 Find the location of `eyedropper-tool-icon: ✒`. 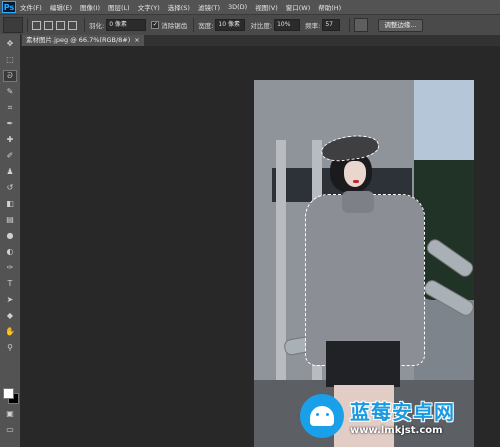

eyedropper-tool-icon: ✒ is located at coordinates (10, 124).